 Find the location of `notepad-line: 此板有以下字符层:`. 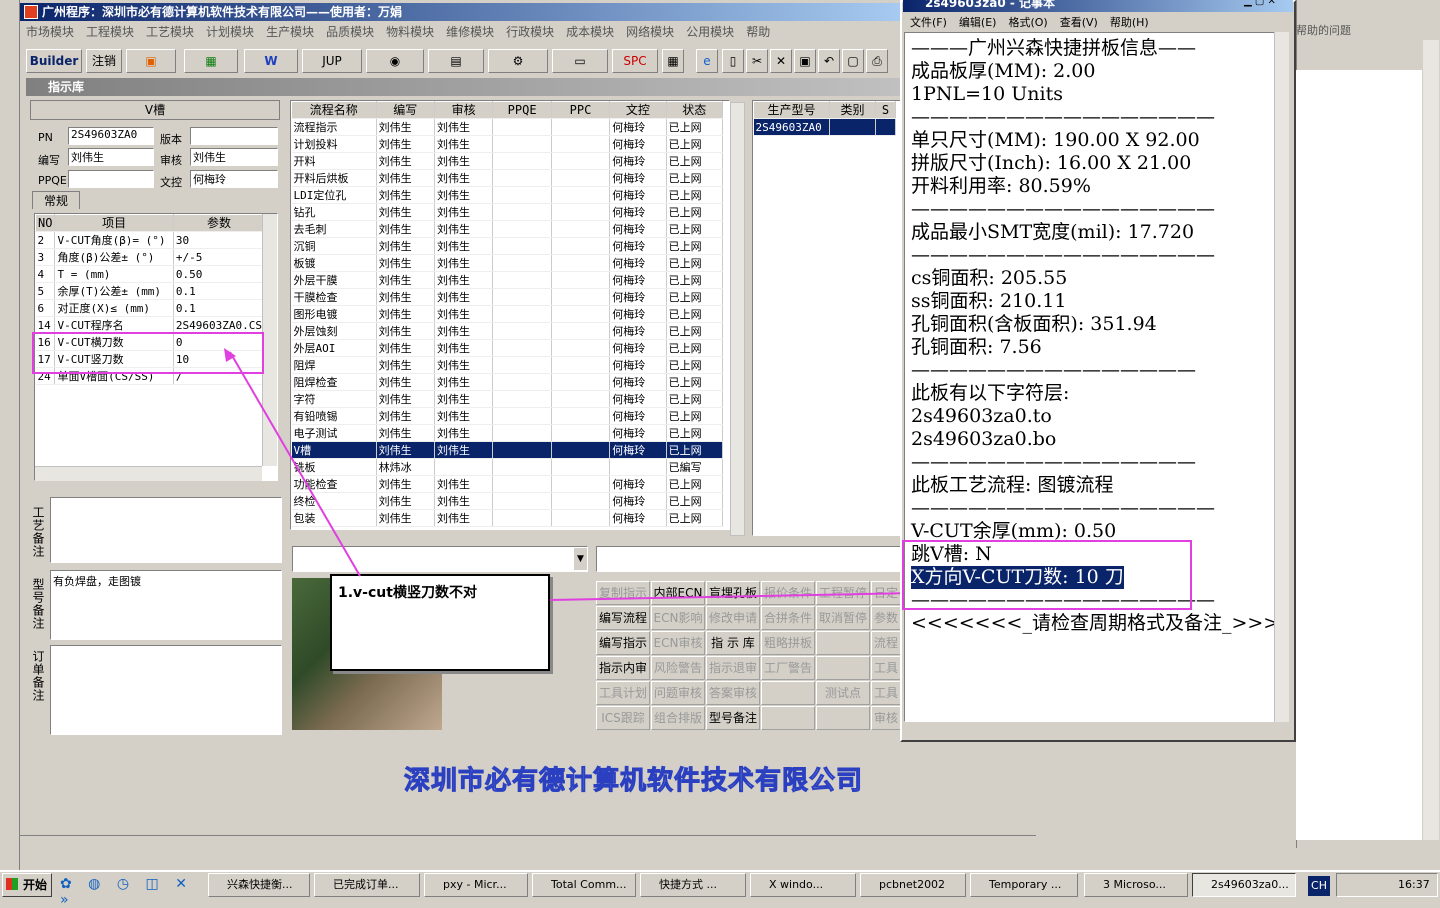

notepad-line: 此板有以下字符层: is located at coordinates (990, 393).